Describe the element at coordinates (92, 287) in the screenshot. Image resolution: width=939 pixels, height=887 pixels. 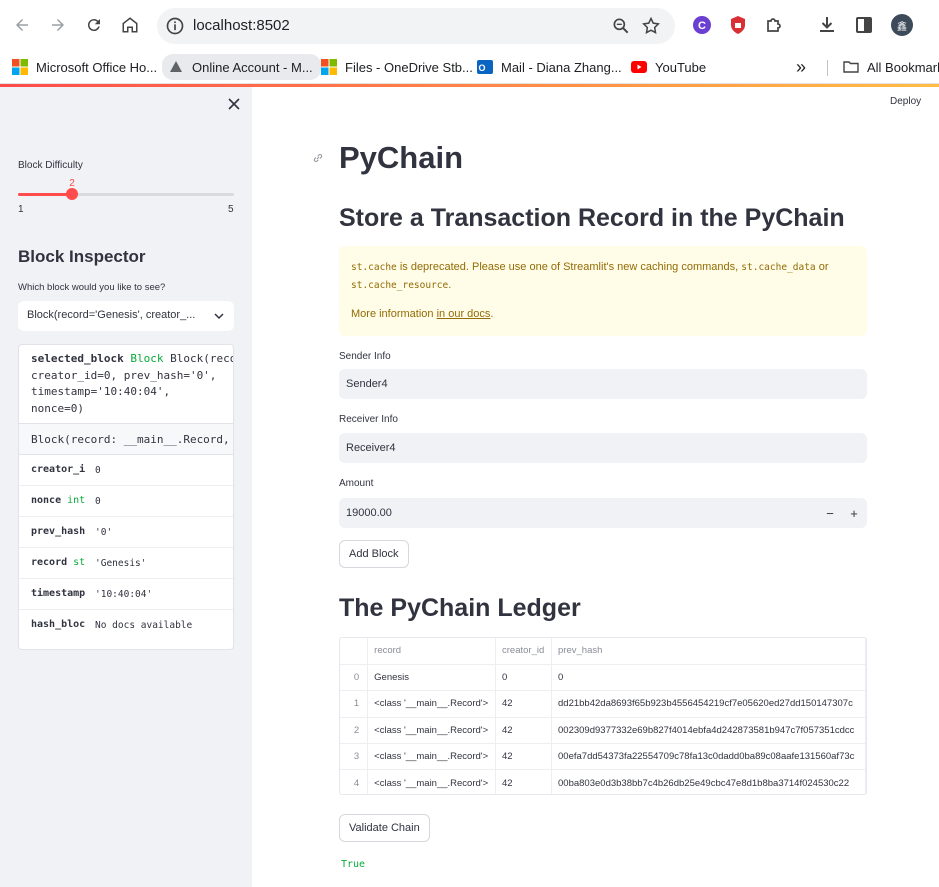
I see `inspector-question: Which block would you like to see?` at that location.